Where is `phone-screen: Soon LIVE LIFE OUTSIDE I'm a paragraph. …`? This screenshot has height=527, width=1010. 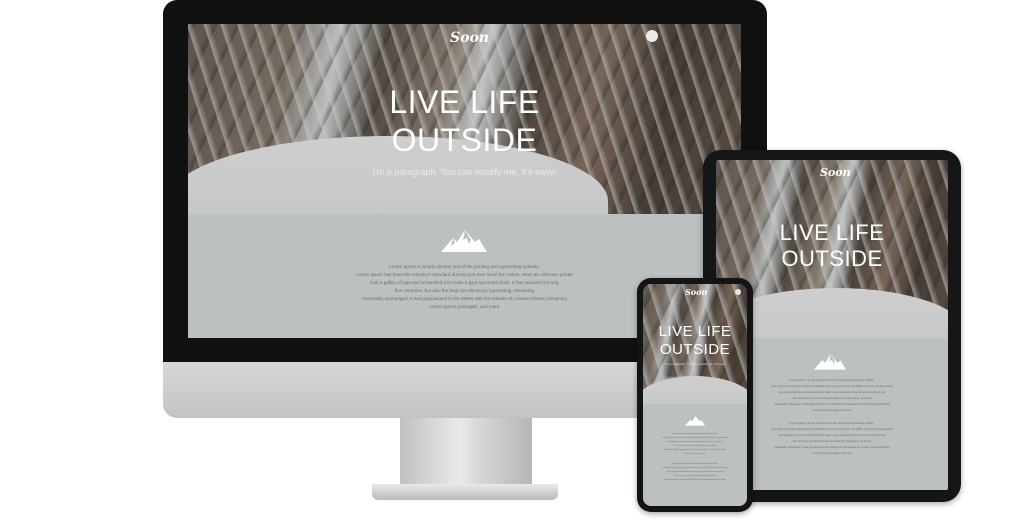 phone-screen: Soon LIVE LIFE OUTSIDE I'm a paragraph. … is located at coordinates (695, 395).